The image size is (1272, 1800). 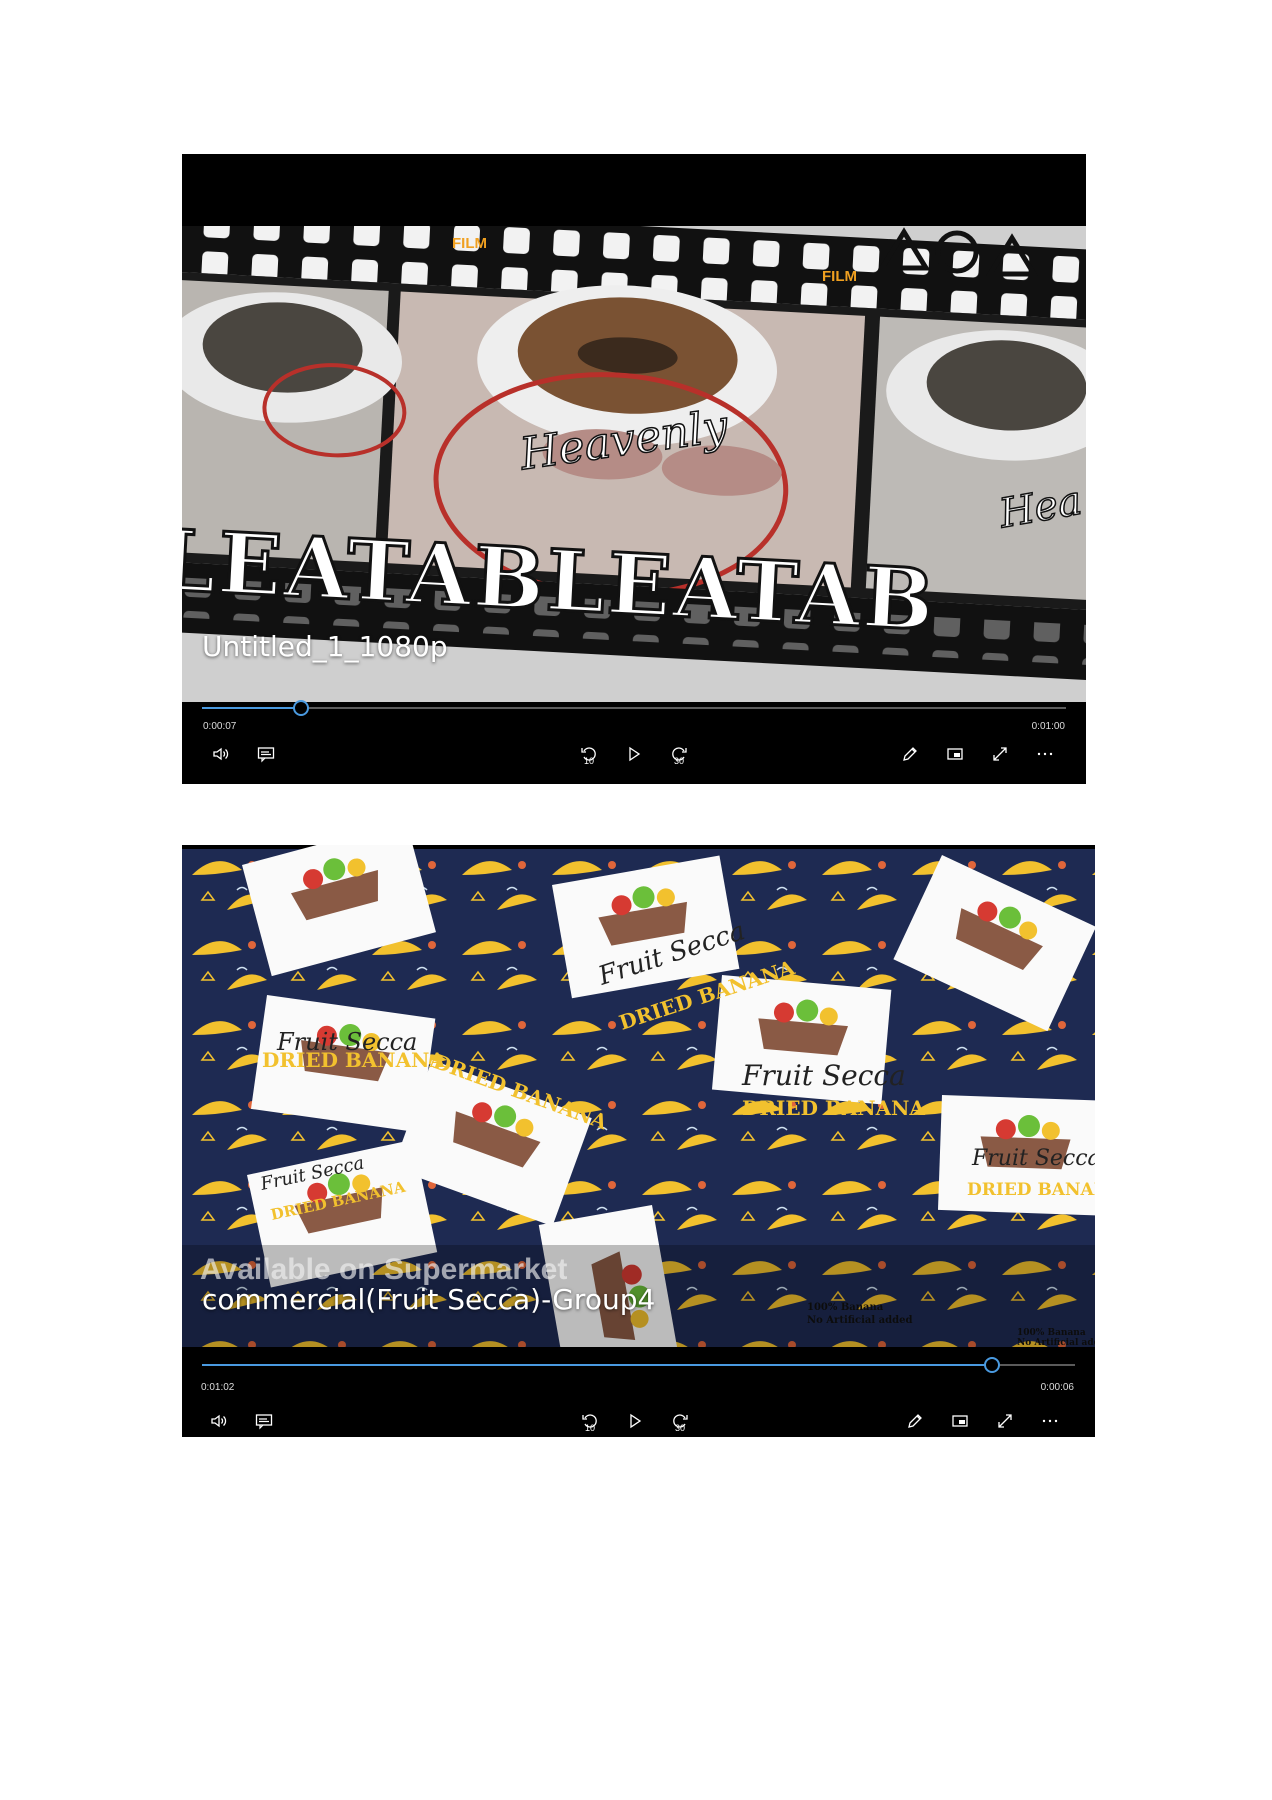 I want to click on video-overlay-caption: Available on Supermarket, so click(x=384, y=1269).